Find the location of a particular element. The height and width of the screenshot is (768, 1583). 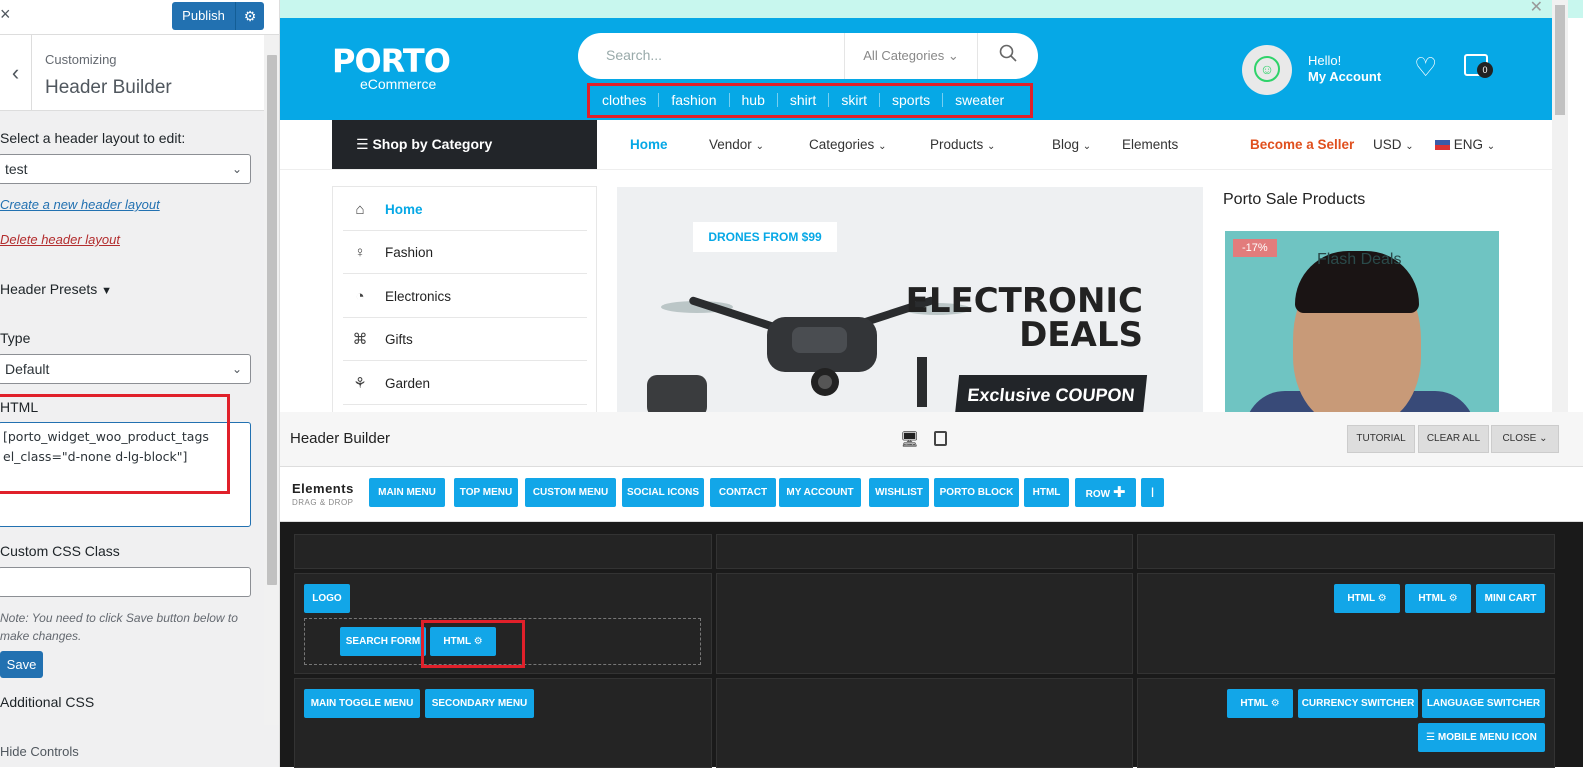

block-mobile-menu-icon: ☰ MOBILE MENU ICON is located at coordinates (1481, 737).